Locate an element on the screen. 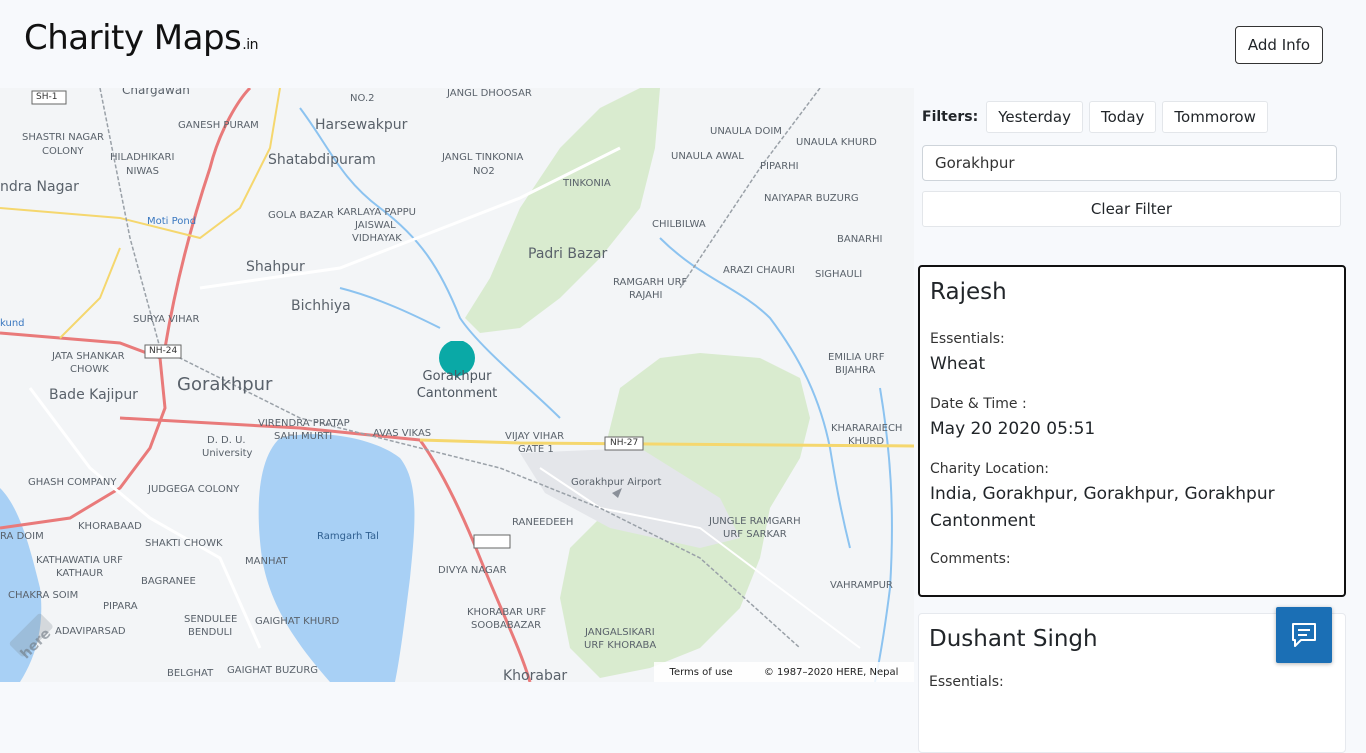 The image size is (1366, 753). map-label: KHURD is located at coordinates (866, 441).